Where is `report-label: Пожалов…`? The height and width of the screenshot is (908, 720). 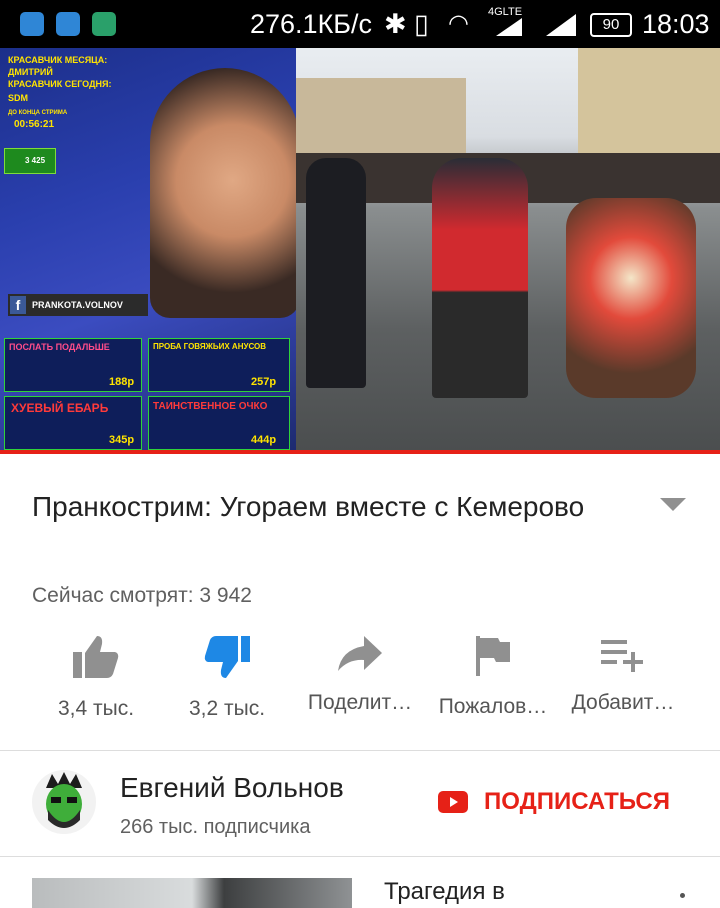 report-label: Пожалов… is located at coordinates (493, 706).